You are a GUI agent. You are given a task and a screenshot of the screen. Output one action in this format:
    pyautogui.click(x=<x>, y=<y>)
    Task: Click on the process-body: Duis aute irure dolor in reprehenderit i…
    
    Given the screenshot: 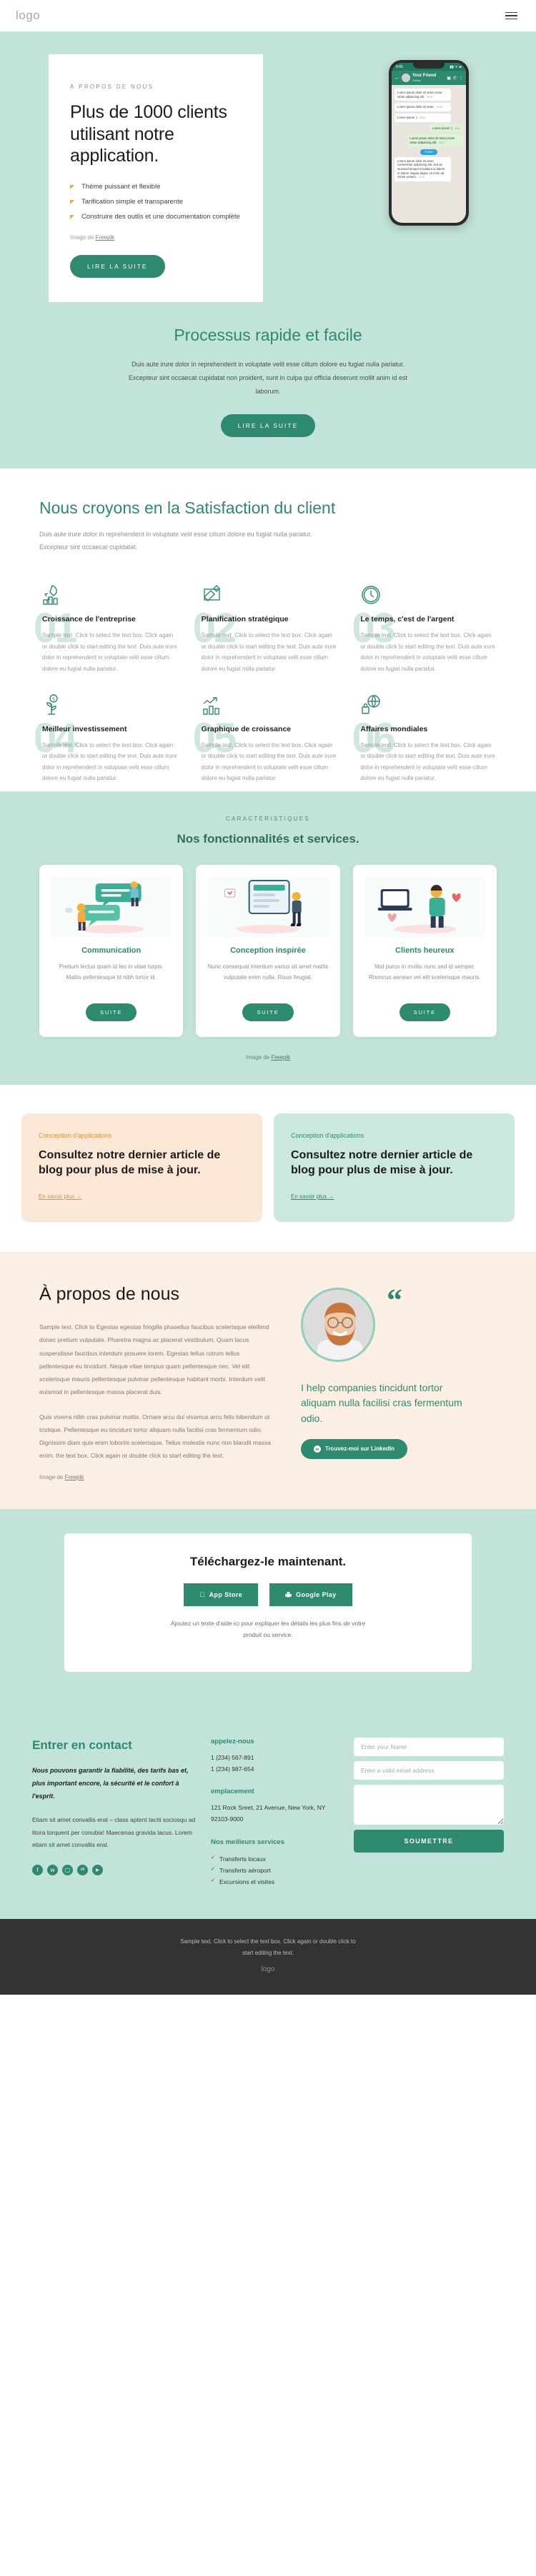 What is the action you would take?
    pyautogui.click(x=268, y=378)
    